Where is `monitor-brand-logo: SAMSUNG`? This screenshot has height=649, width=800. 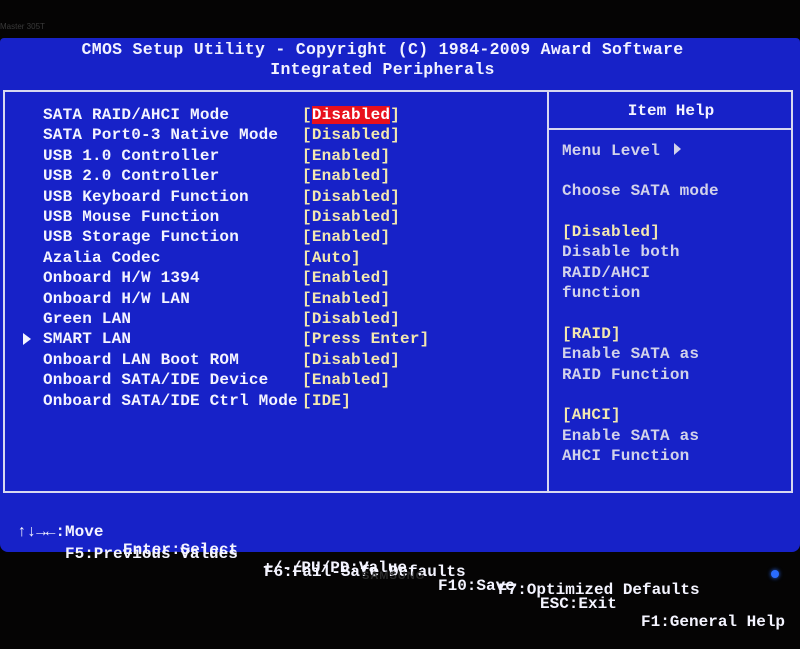 monitor-brand-logo: SAMSUNG is located at coordinates (394, 576).